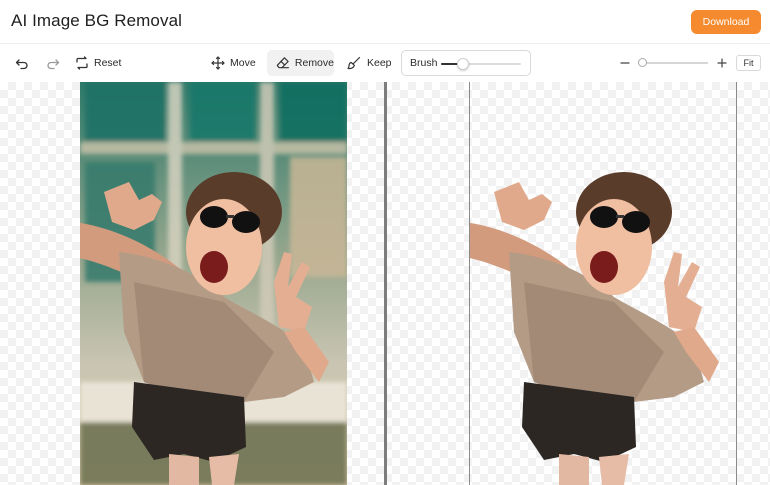  What do you see at coordinates (314, 63) in the screenshot?
I see `remove-label: Remove` at bounding box center [314, 63].